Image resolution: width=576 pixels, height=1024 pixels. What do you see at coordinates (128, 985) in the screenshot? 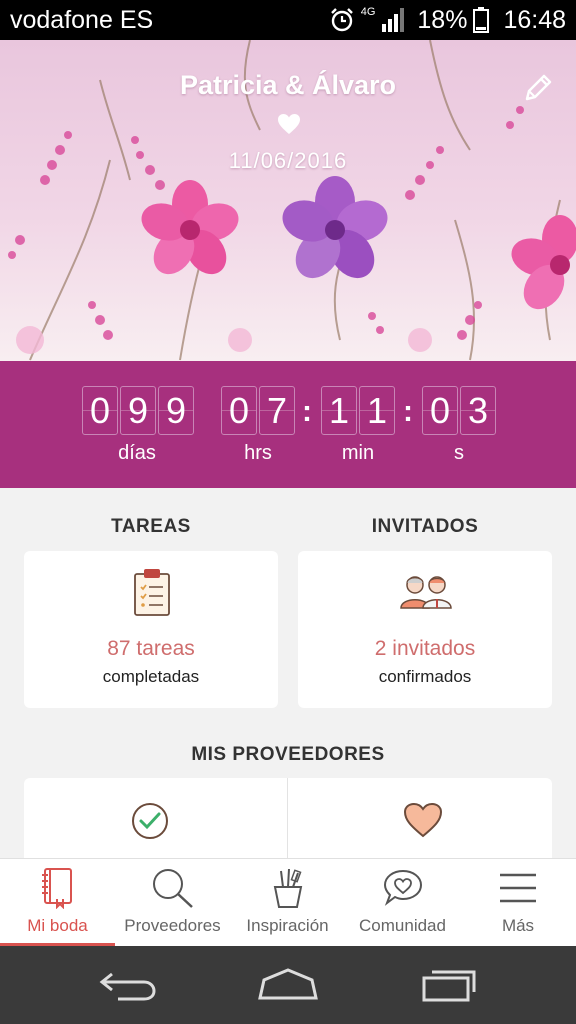
I see `back-icon` at bounding box center [128, 985].